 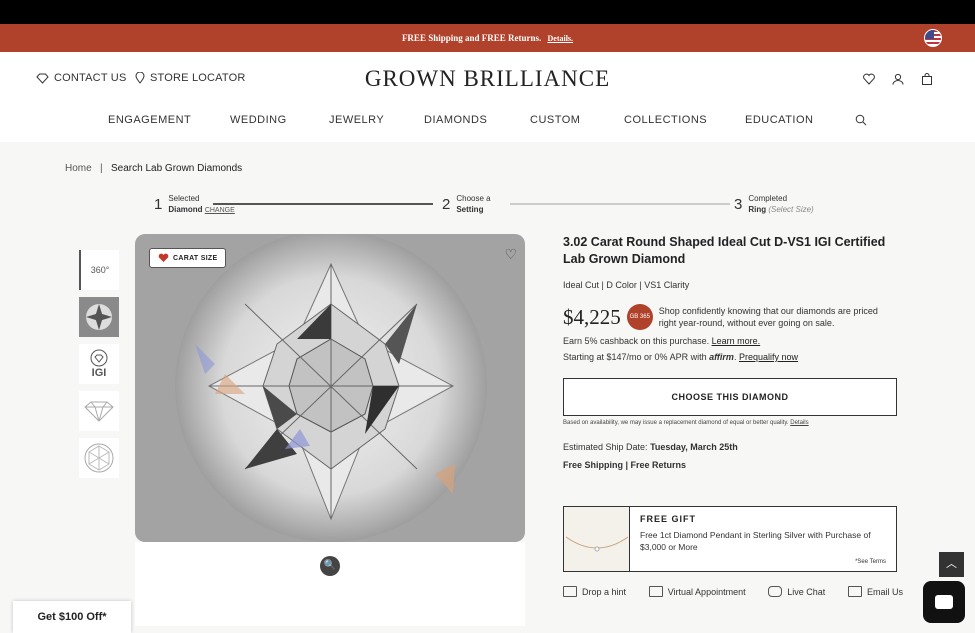 What do you see at coordinates (330, 566) in the screenshot?
I see `zoom-magnifier-icon: 🔍` at bounding box center [330, 566].